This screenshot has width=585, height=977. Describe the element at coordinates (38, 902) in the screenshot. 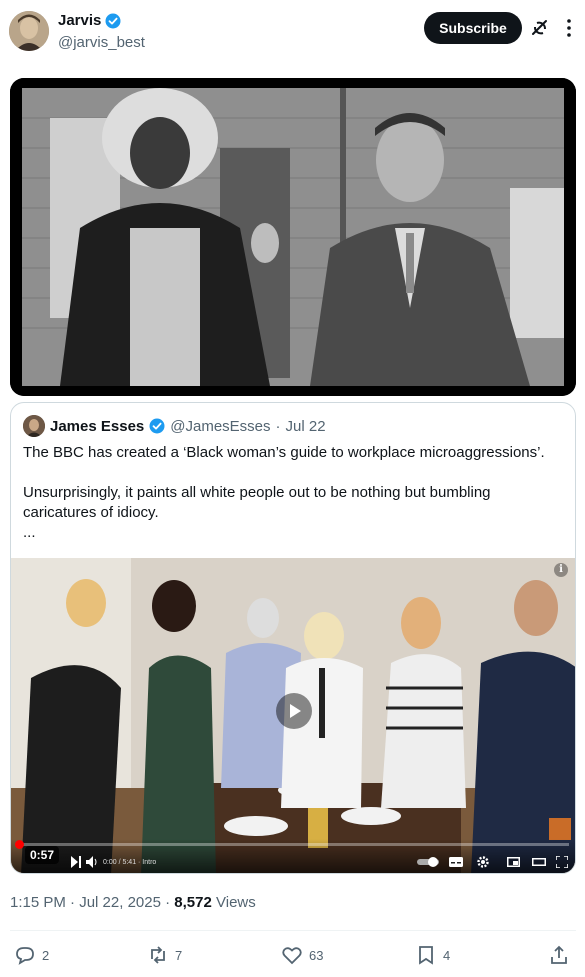

I see `post-time: 1:15 PM` at that location.